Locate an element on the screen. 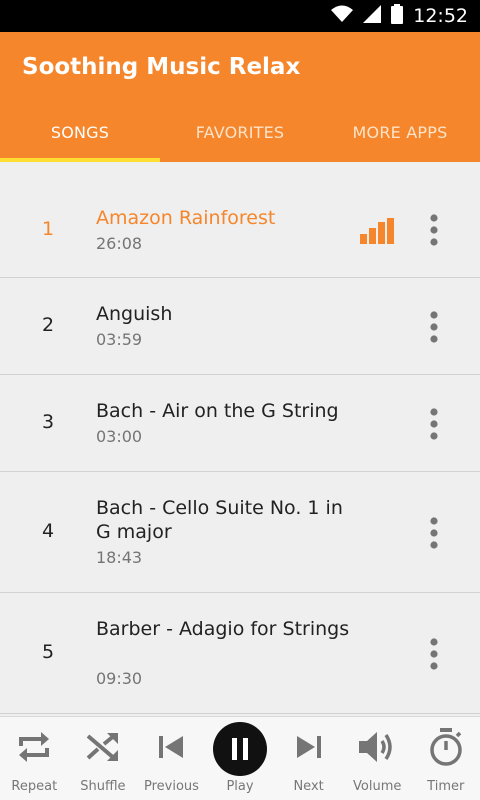 This screenshot has width=480, height=800. status-icons: 12:52 is located at coordinates (399, 16).